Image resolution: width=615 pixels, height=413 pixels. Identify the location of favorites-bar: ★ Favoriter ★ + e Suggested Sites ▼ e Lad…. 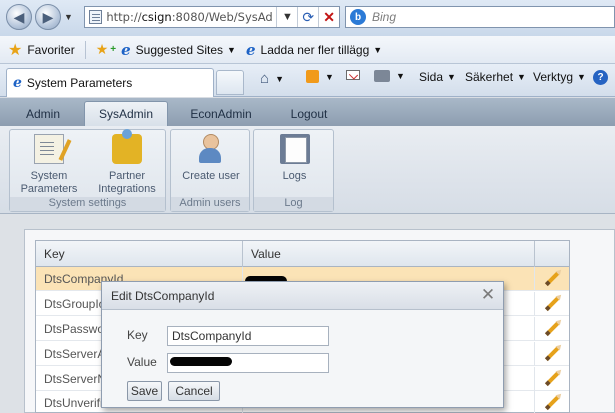
(307, 50).